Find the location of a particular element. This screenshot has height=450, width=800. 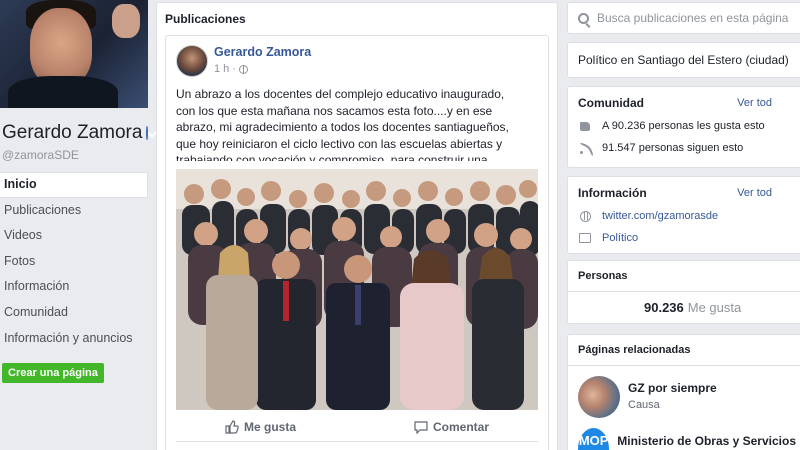

profile-picture is located at coordinates (74, 54).